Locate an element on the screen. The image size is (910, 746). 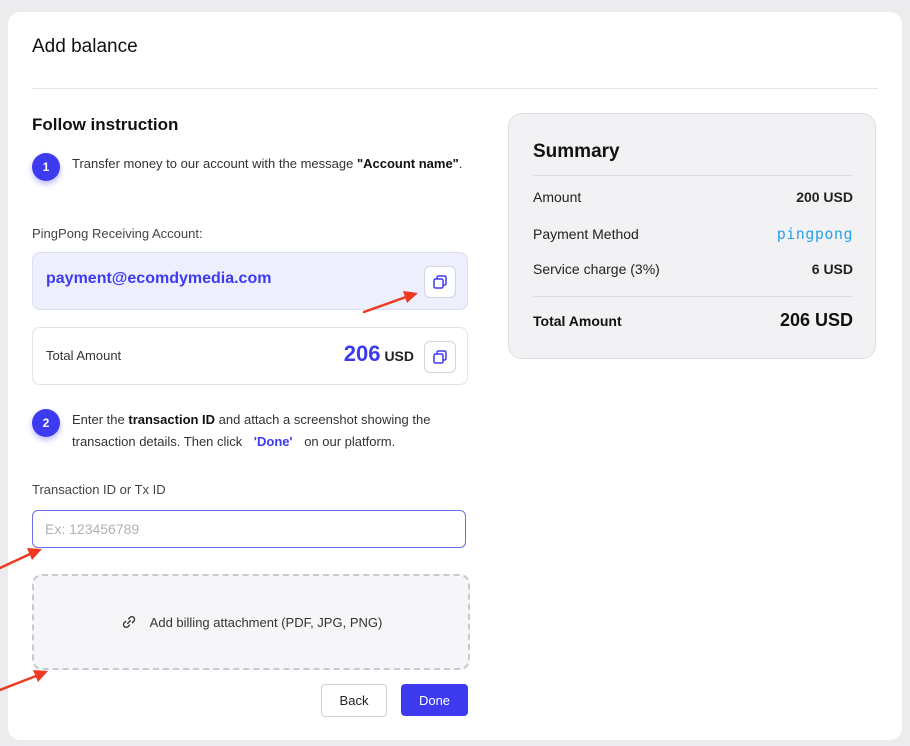
total-amount-value: 206 USD is located at coordinates (379, 354).